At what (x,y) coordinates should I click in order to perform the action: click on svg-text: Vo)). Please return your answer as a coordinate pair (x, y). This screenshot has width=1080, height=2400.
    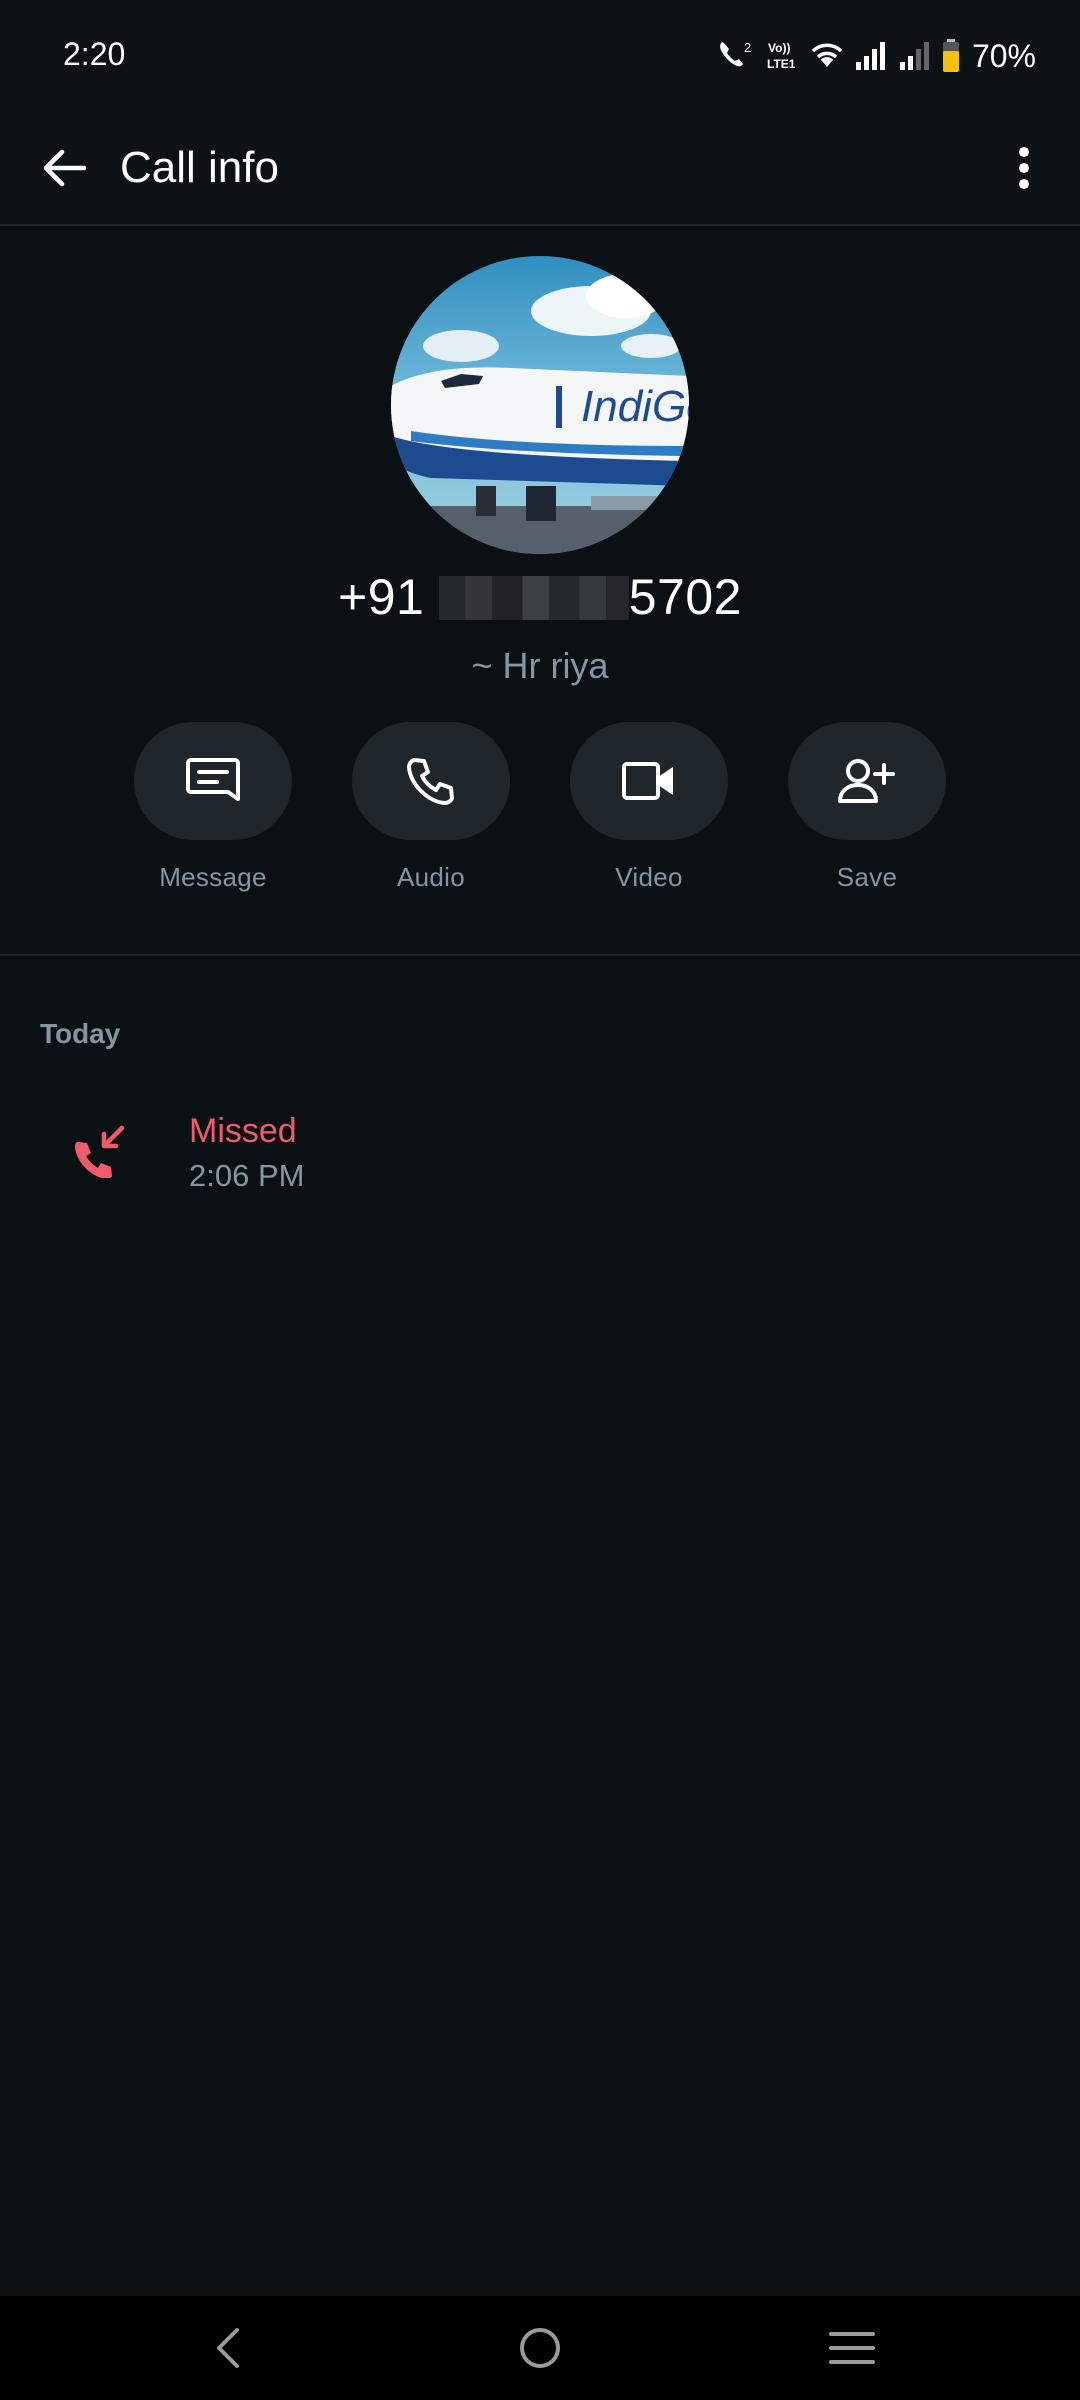
    Looking at the image, I should click on (779, 48).